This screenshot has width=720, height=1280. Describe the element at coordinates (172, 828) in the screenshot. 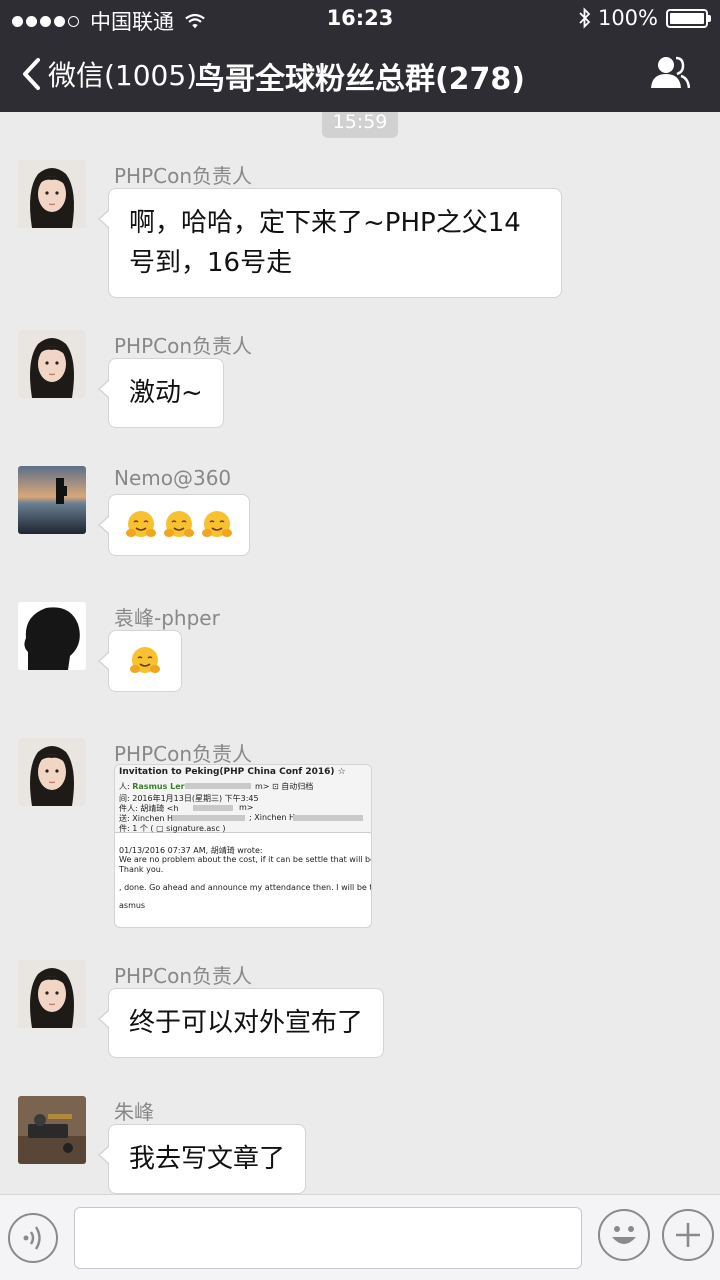

I see `email-attachment: 件: 1 个 ( ▢ signature.asc )` at that location.